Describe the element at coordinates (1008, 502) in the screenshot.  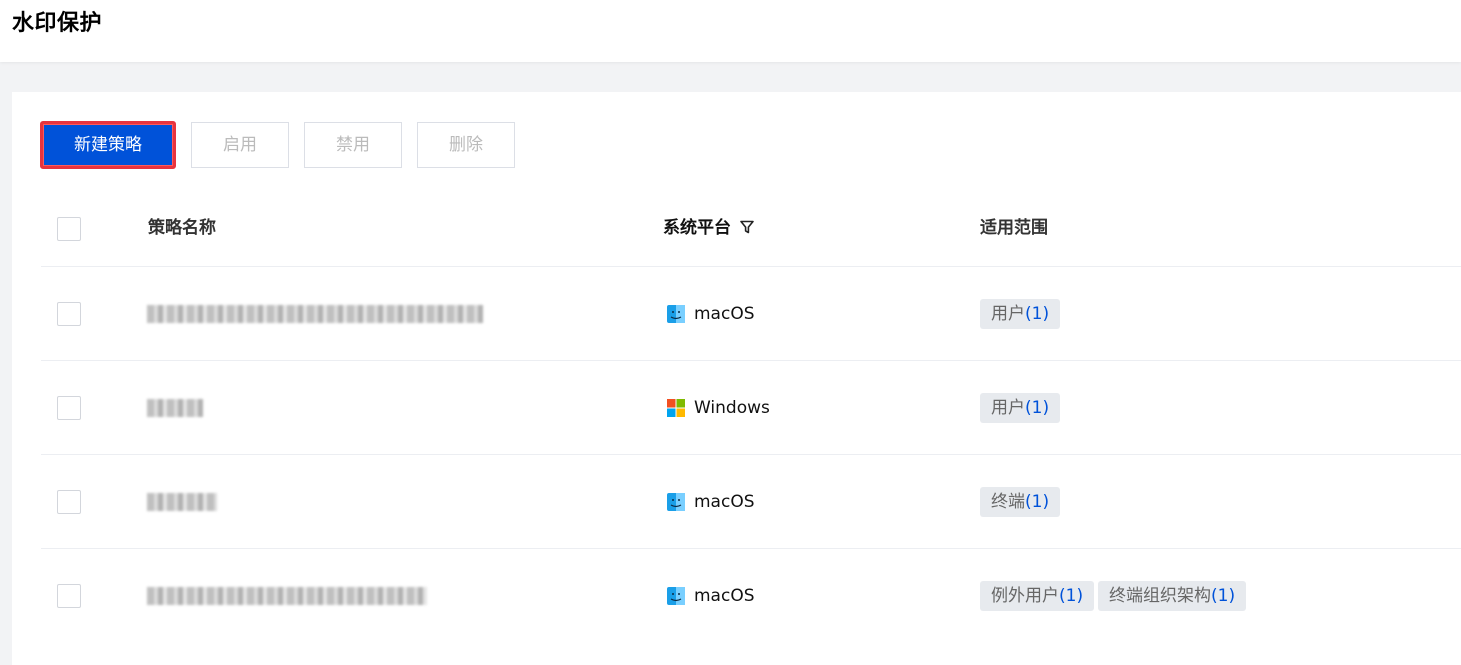
I see `scope-tag-label: 终端` at that location.